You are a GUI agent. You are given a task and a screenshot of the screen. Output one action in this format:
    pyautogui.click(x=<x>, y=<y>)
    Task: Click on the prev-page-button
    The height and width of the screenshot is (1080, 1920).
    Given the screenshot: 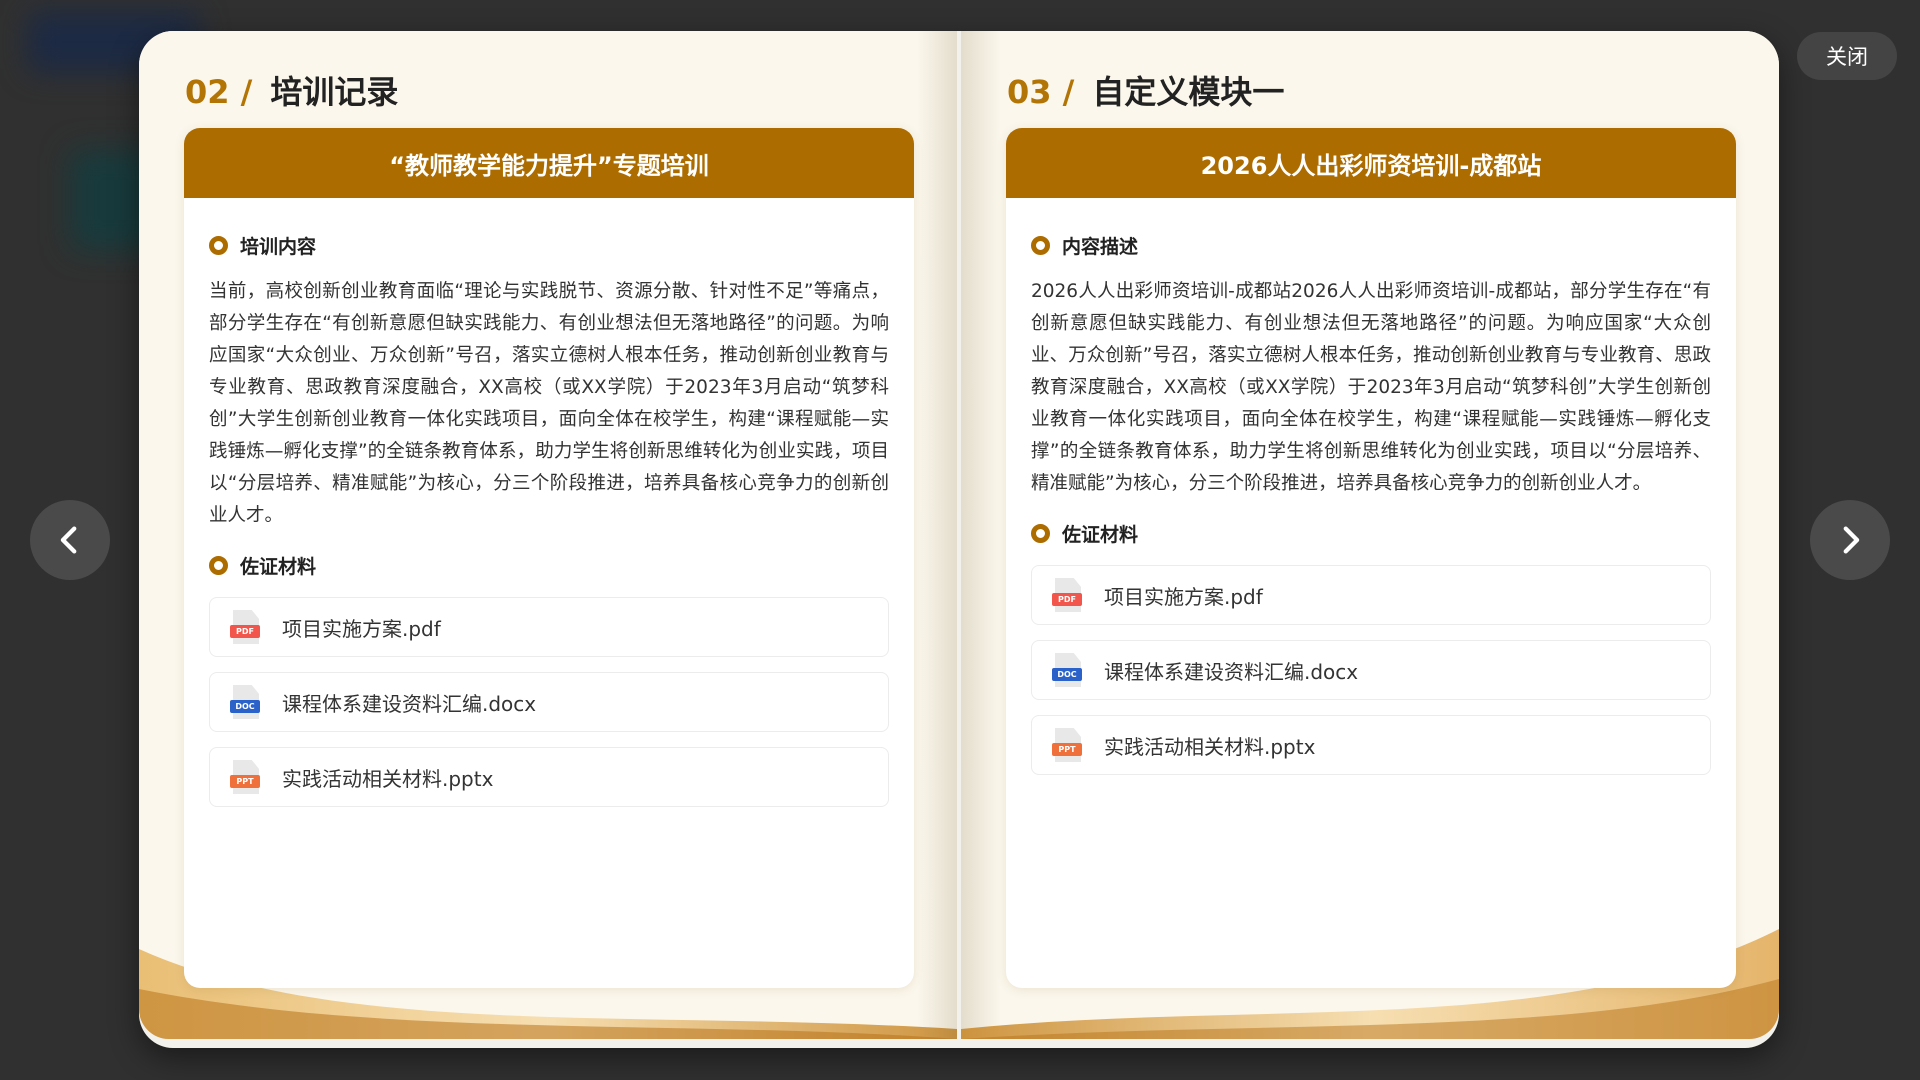 What is the action you would take?
    pyautogui.click(x=70, y=540)
    